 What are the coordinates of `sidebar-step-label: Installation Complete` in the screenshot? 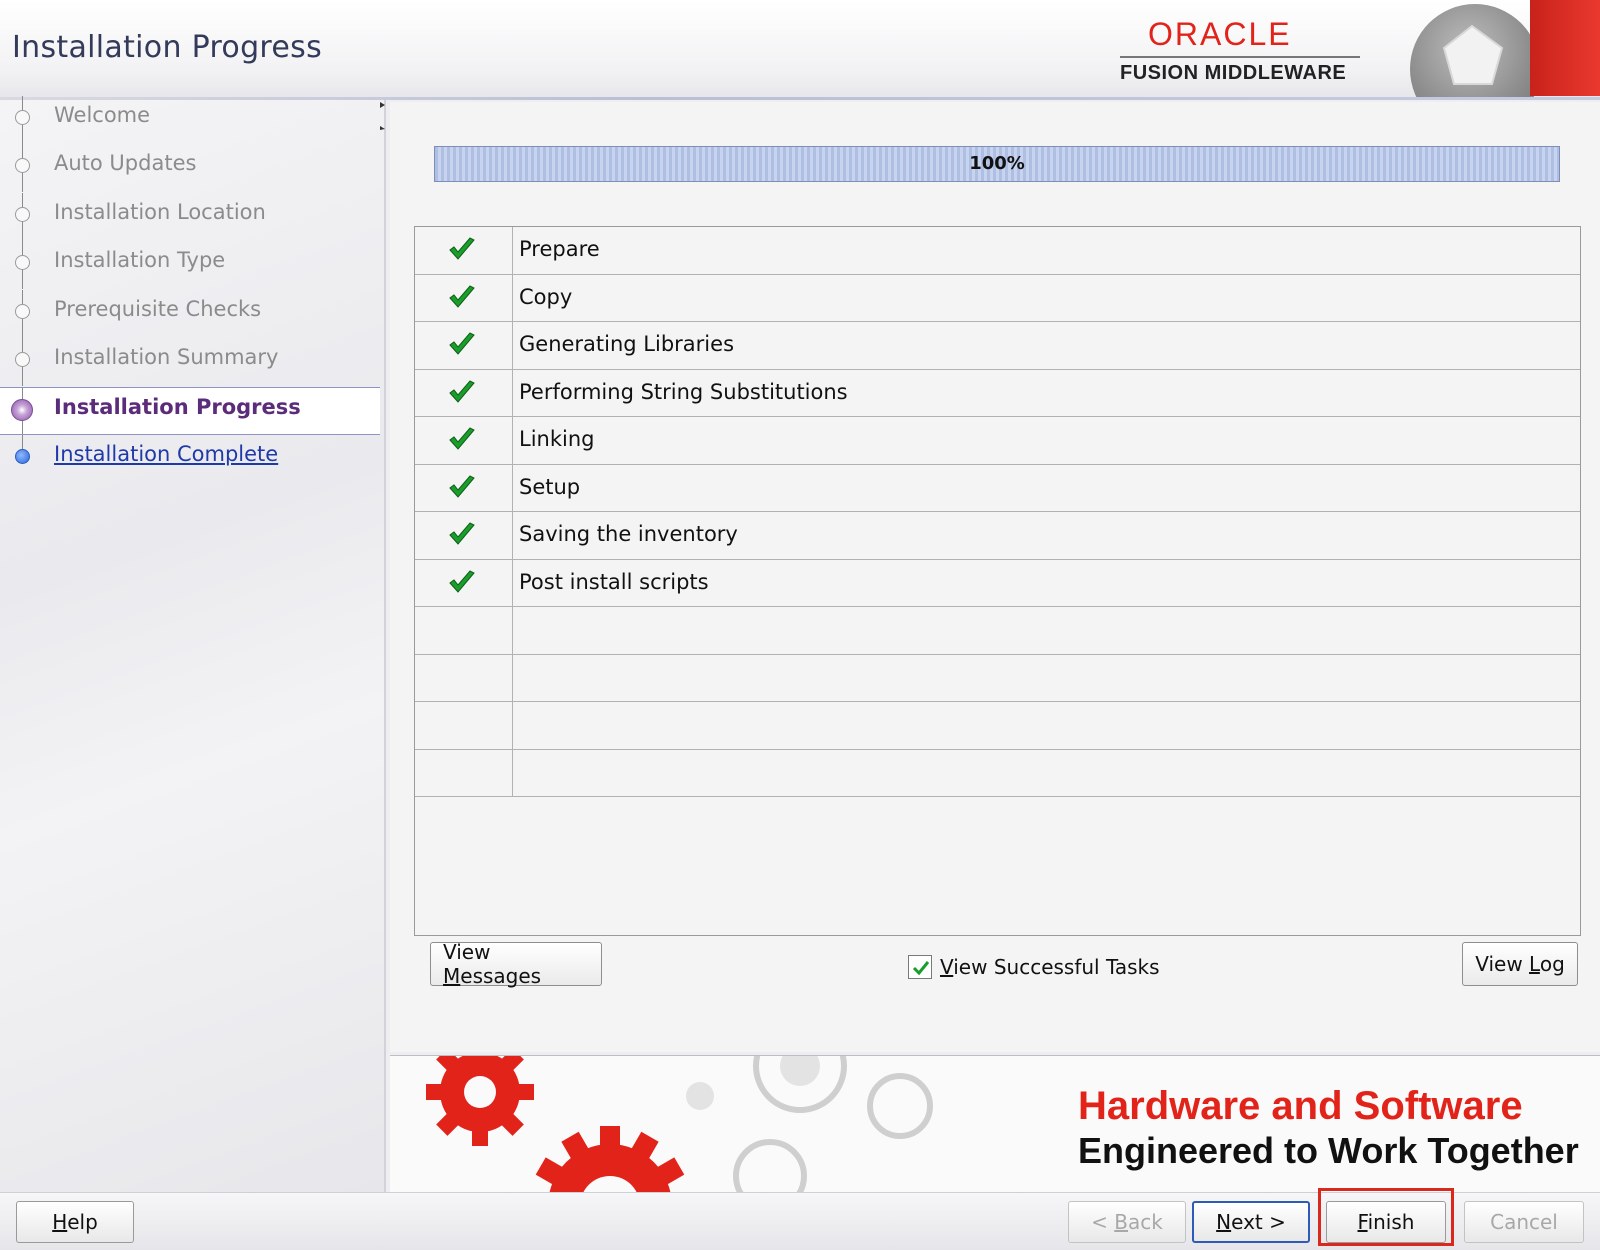 It's located at (166, 454).